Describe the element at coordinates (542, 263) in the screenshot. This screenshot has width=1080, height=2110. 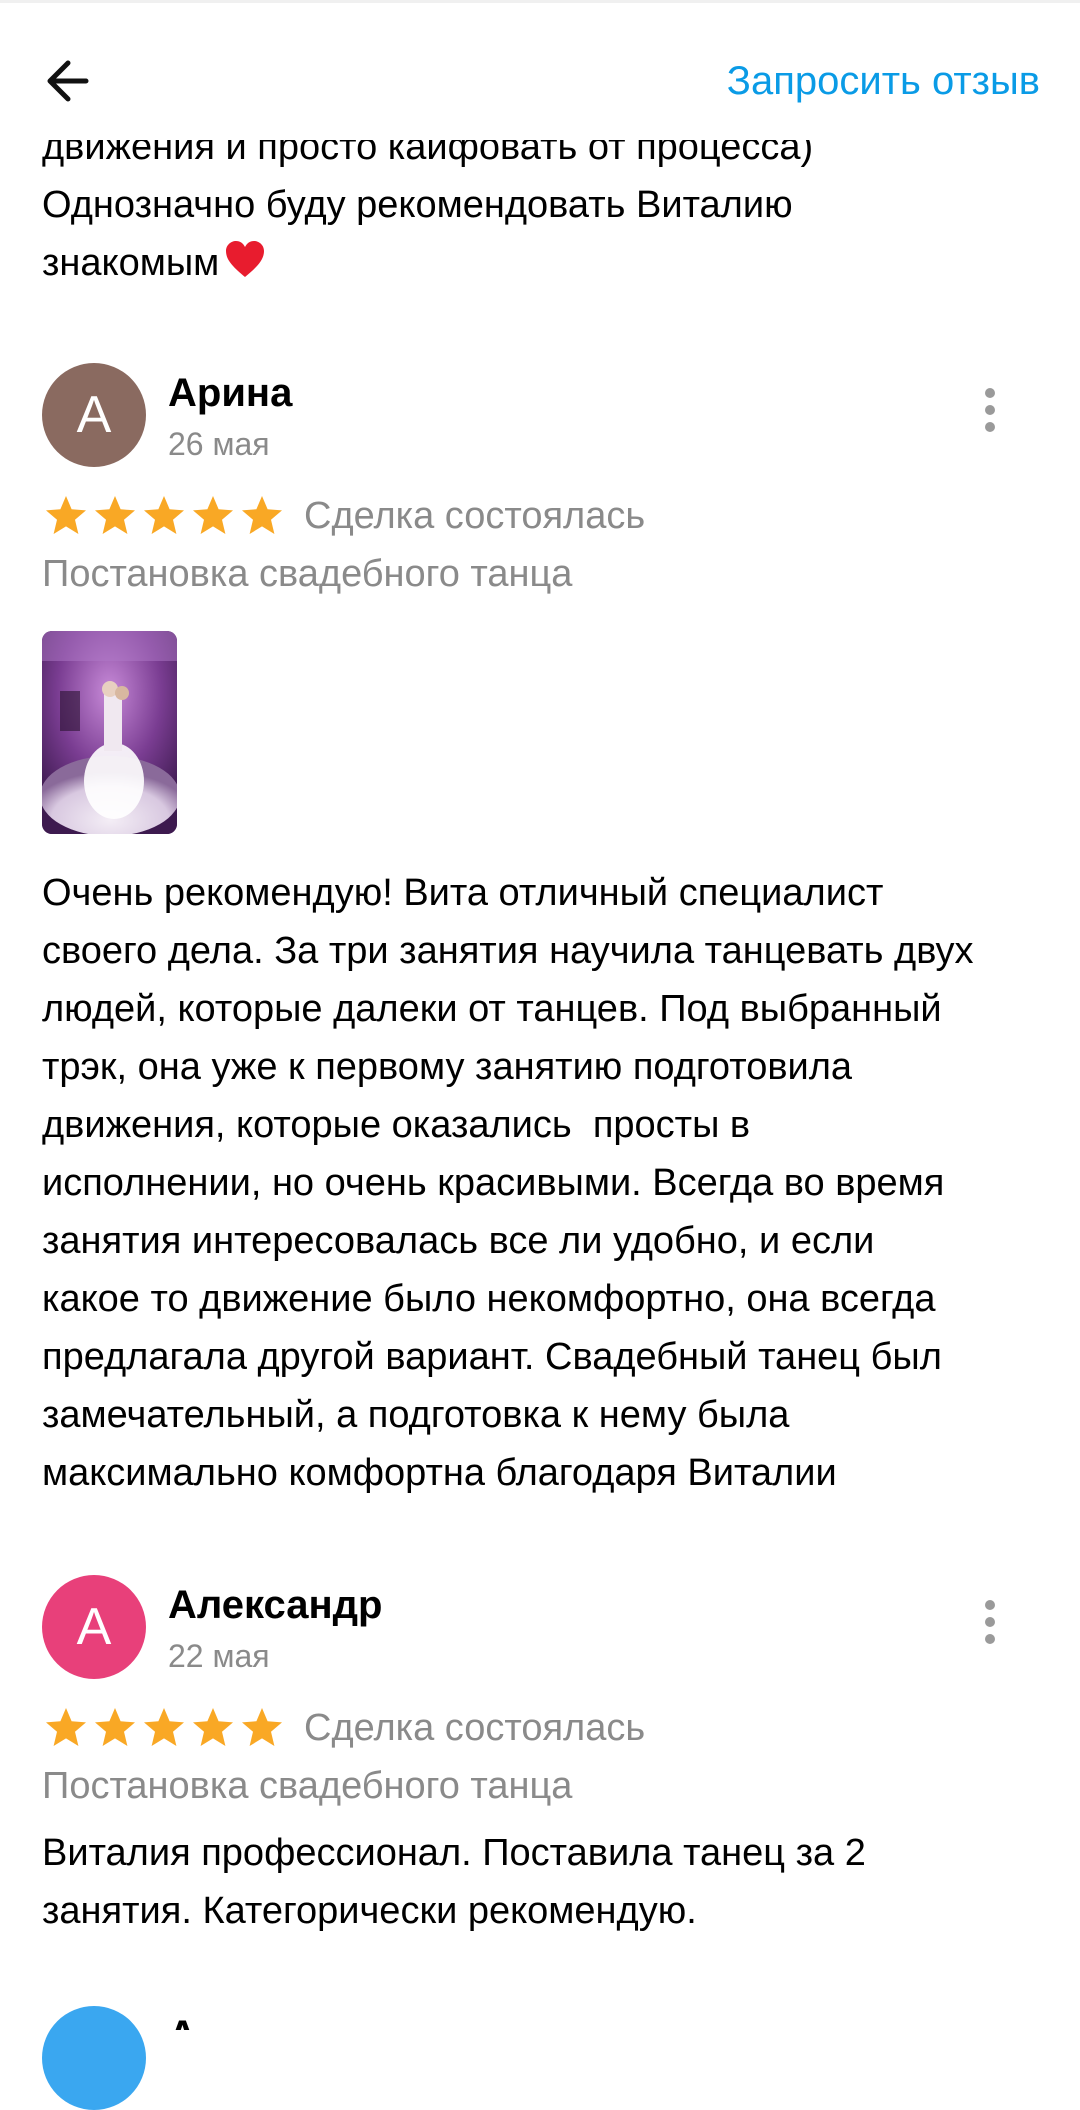
I see `previous-review-tail-line-2: знакомым` at that location.